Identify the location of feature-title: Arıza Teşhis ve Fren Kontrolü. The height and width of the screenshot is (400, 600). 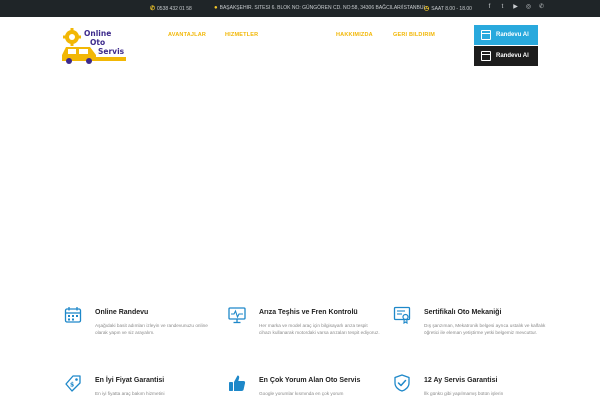
(308, 312).